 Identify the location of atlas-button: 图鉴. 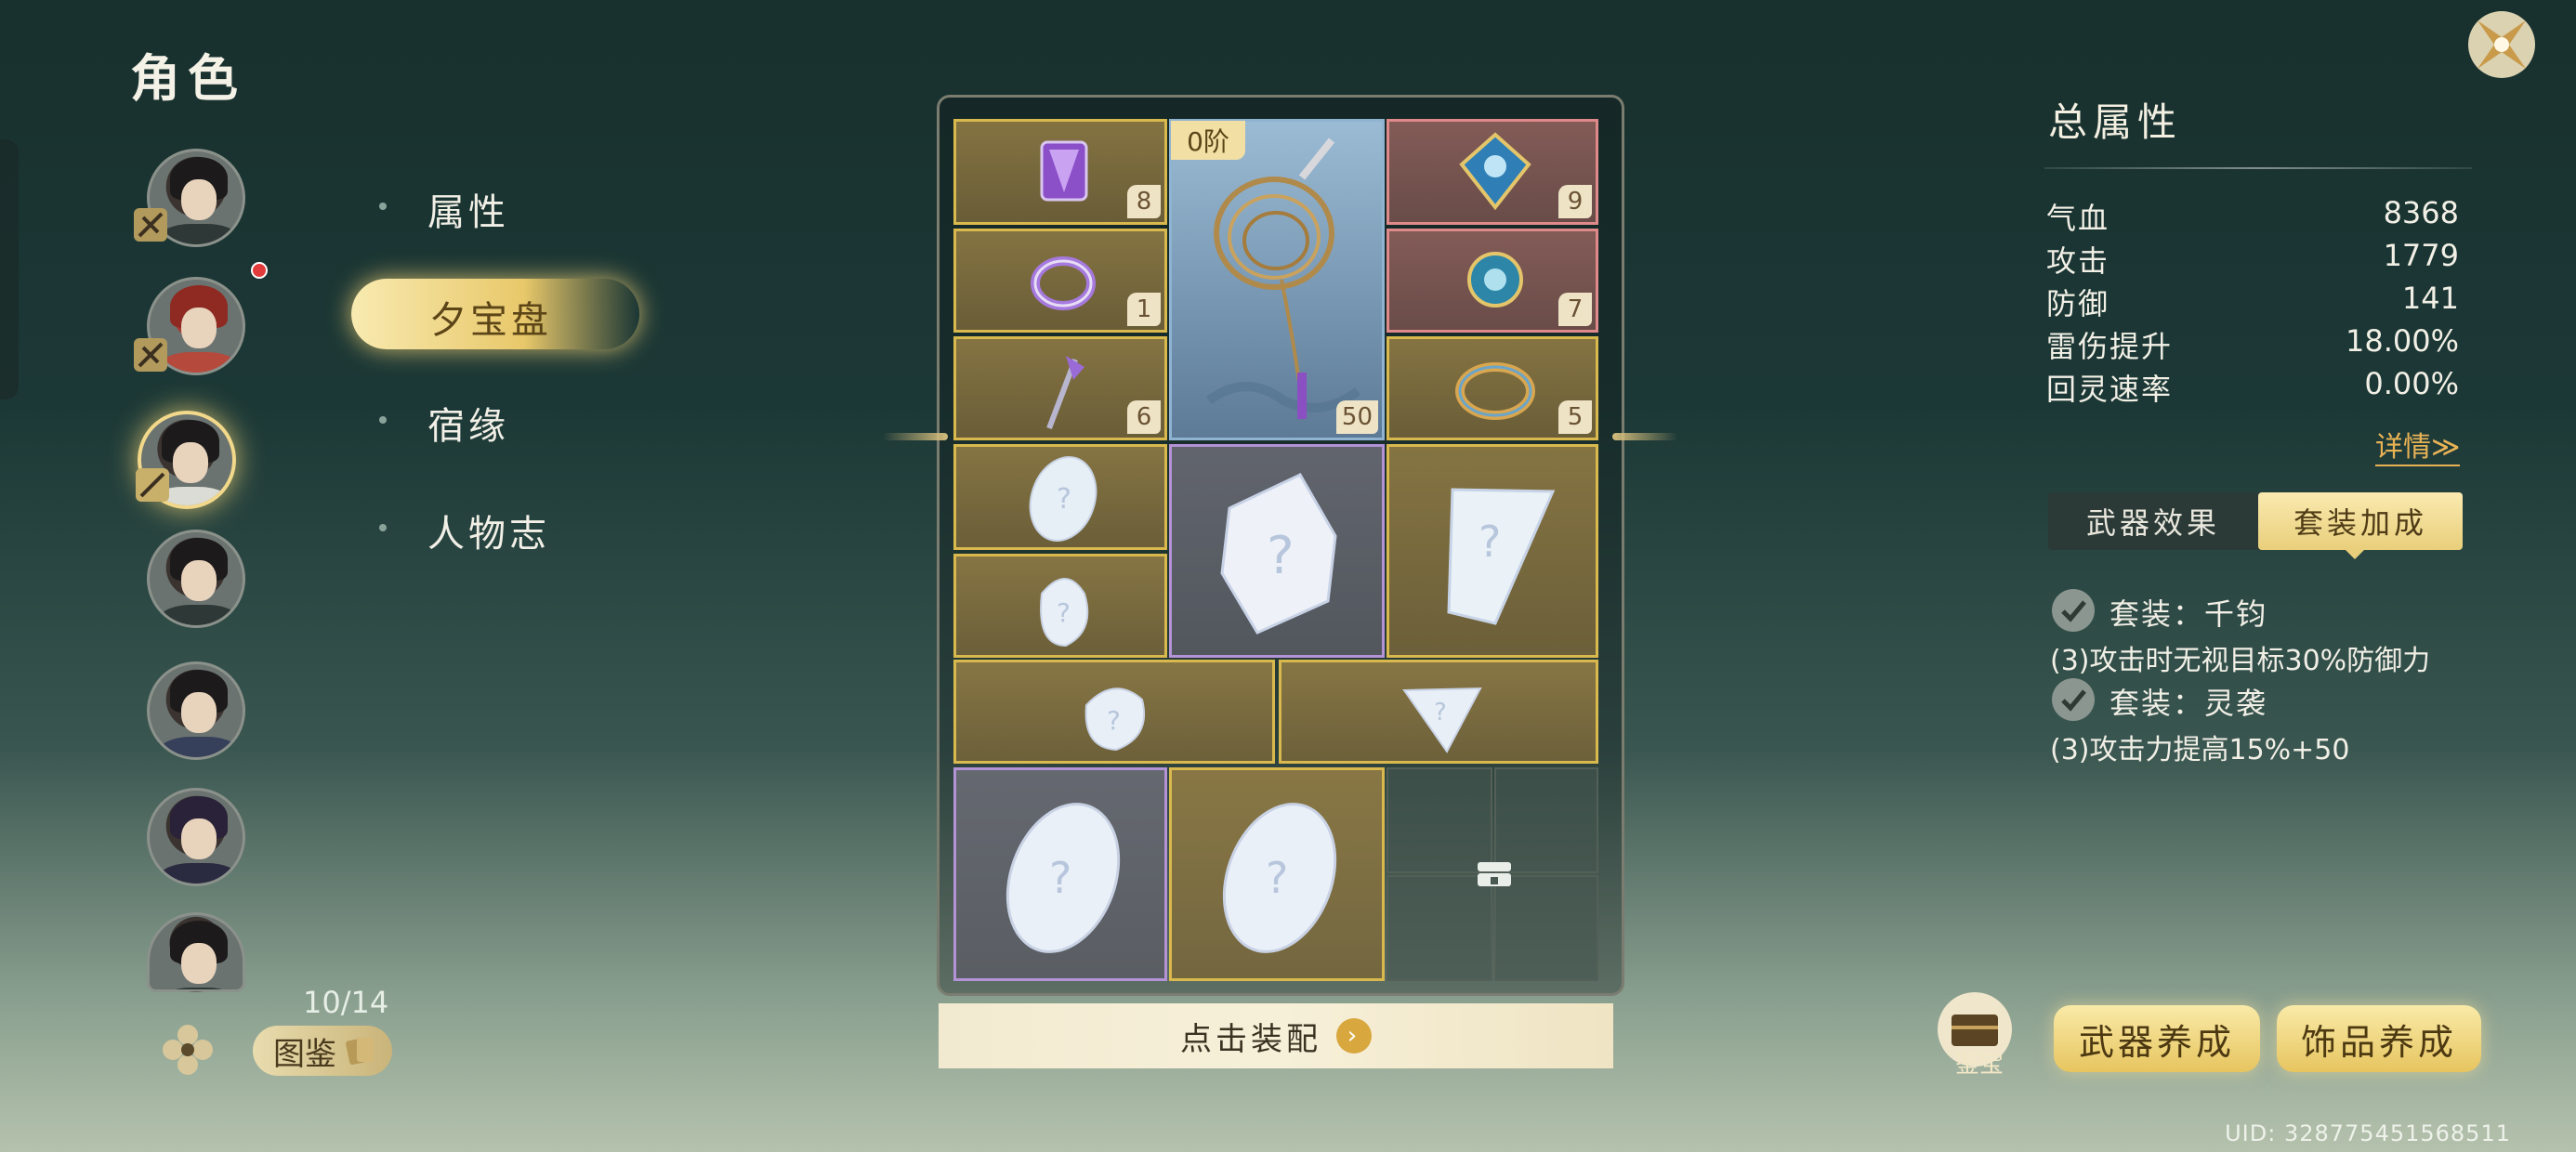
(322, 1051).